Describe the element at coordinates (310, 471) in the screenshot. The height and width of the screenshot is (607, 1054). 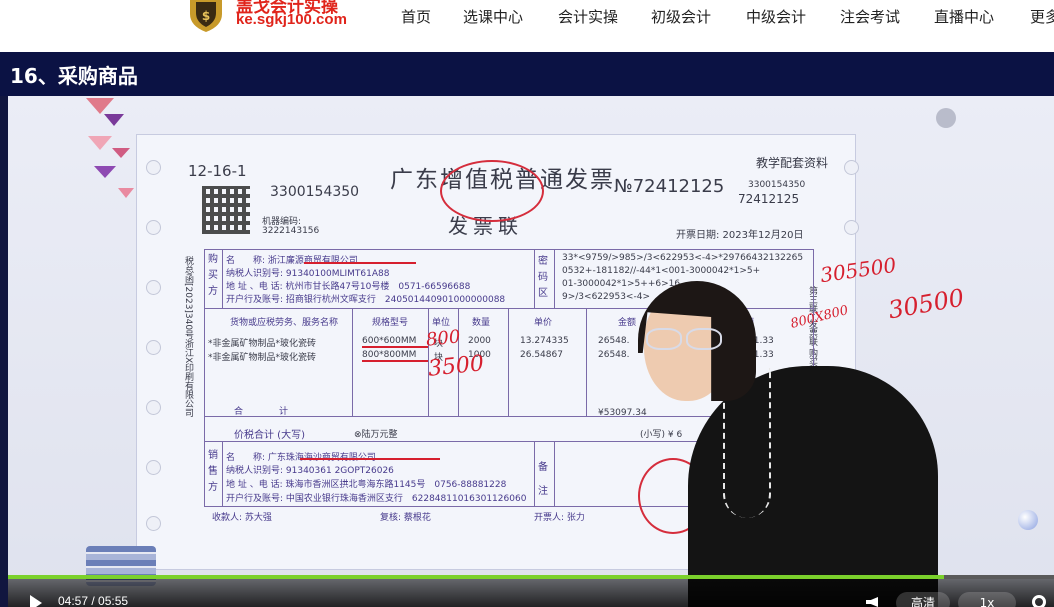
I see `seller-tax-id: 纳税人识别号: 91340361 2GOPT26026` at that location.